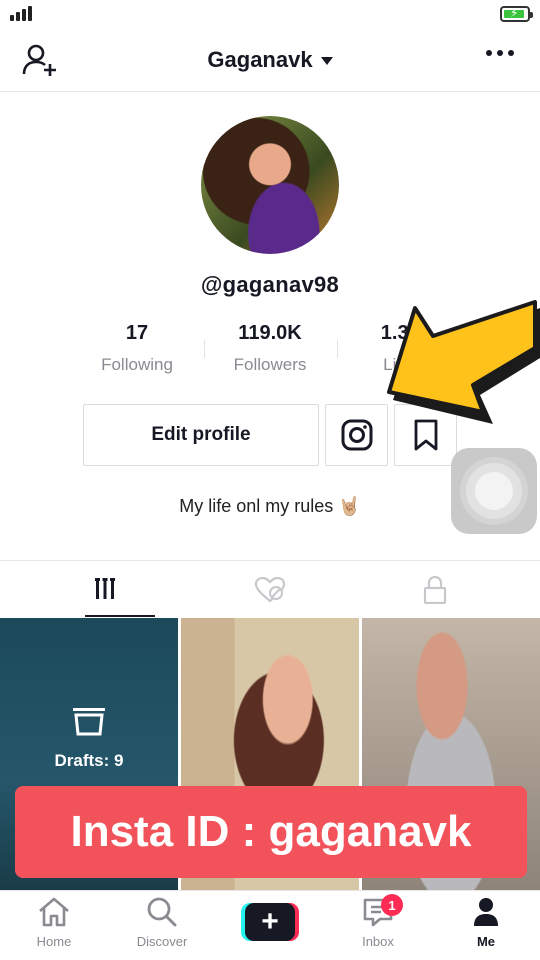  I want to click on trash-icon, so click(89, 722).